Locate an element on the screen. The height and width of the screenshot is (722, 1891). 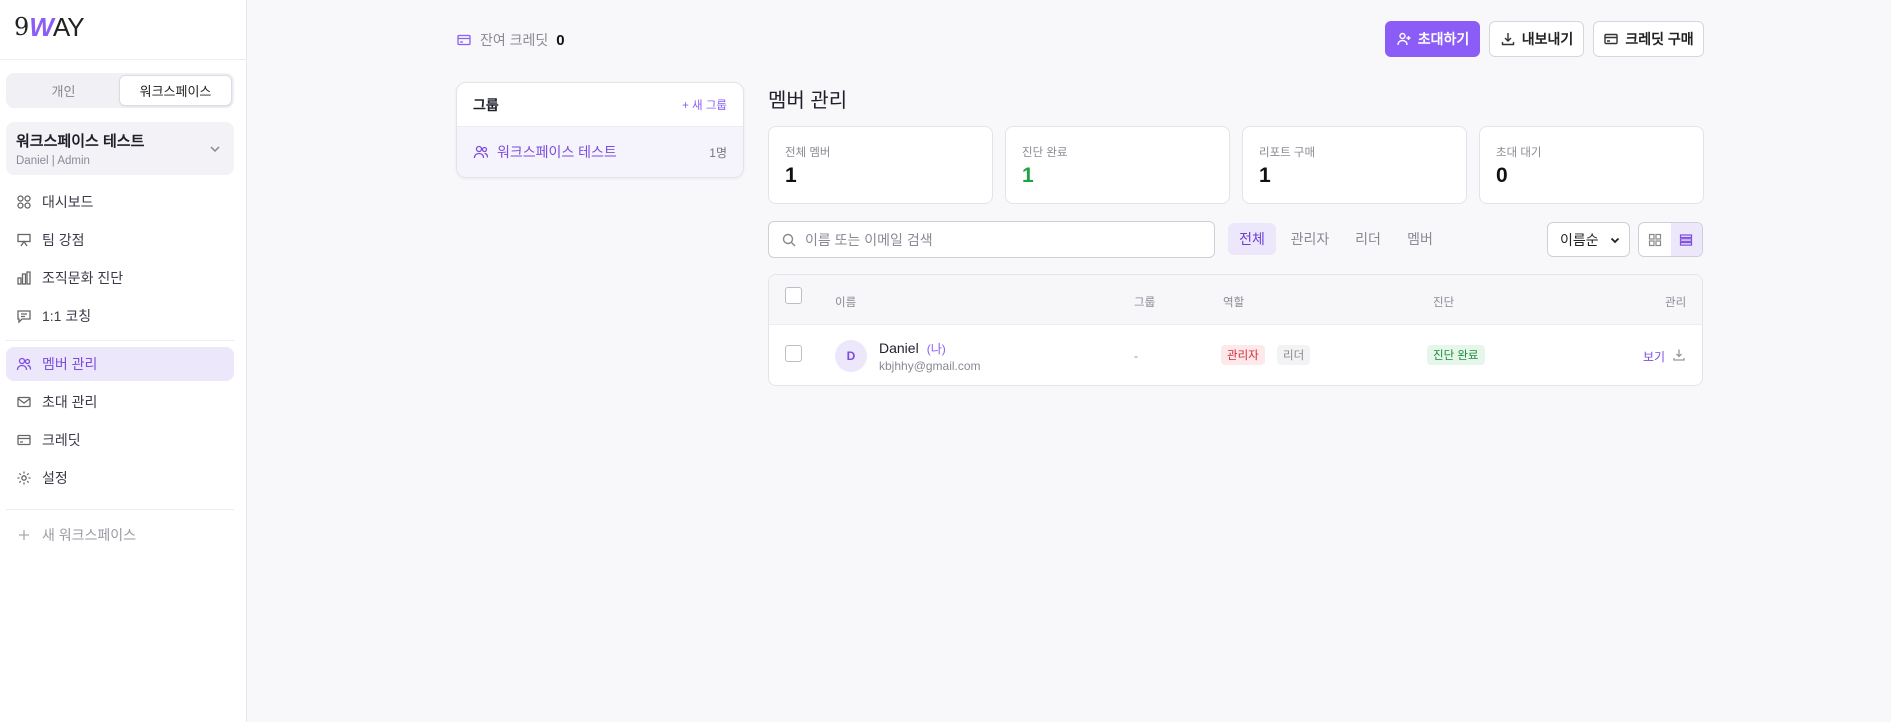
presentation-icon is located at coordinates (24, 240).